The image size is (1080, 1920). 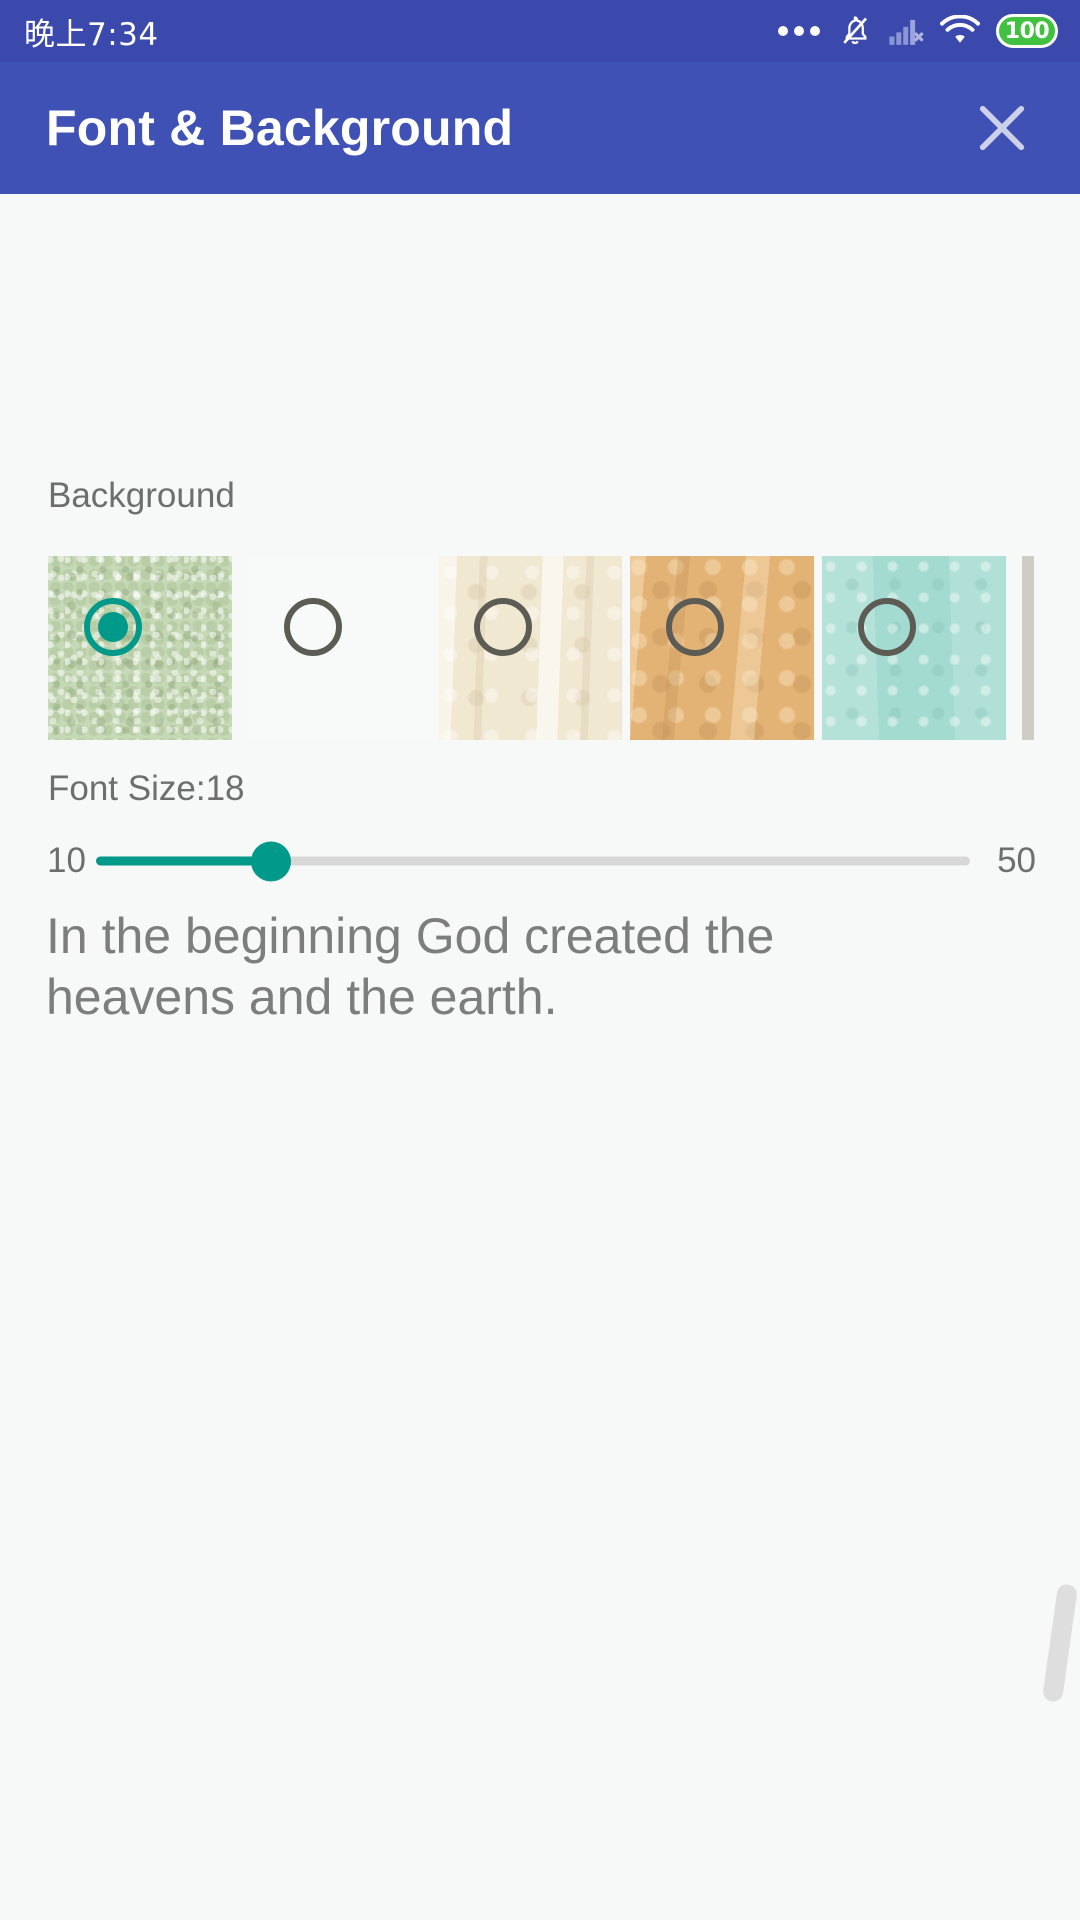 I want to click on background-swatch-tan-kraft, so click(x=722, y=648).